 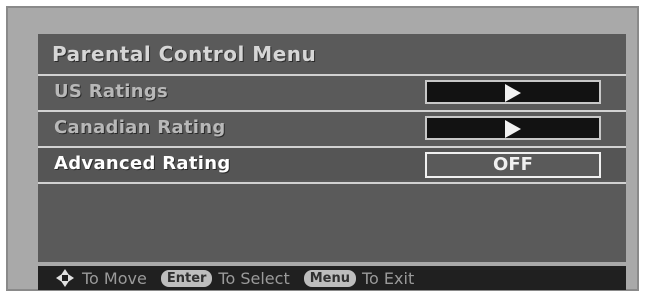 What do you see at coordinates (332, 164) in the screenshot?
I see `menu-row-advanced-rating: Advanced Rating OFF` at bounding box center [332, 164].